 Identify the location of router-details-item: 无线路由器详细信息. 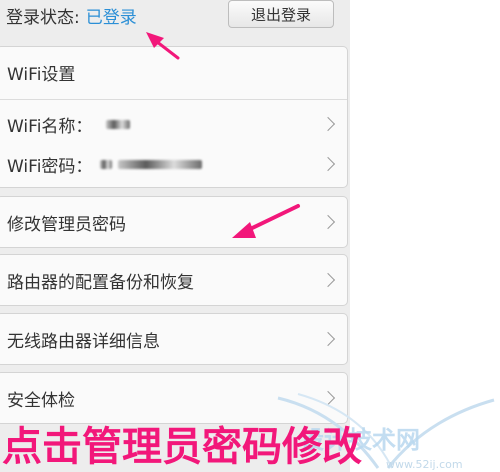
(174, 339).